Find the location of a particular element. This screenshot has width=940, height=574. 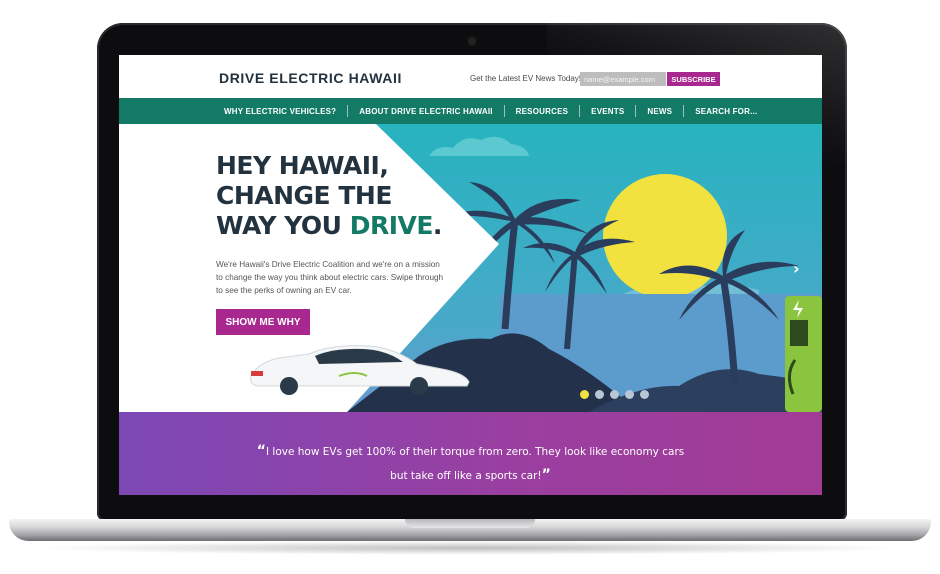

charger-screen is located at coordinates (799, 333).